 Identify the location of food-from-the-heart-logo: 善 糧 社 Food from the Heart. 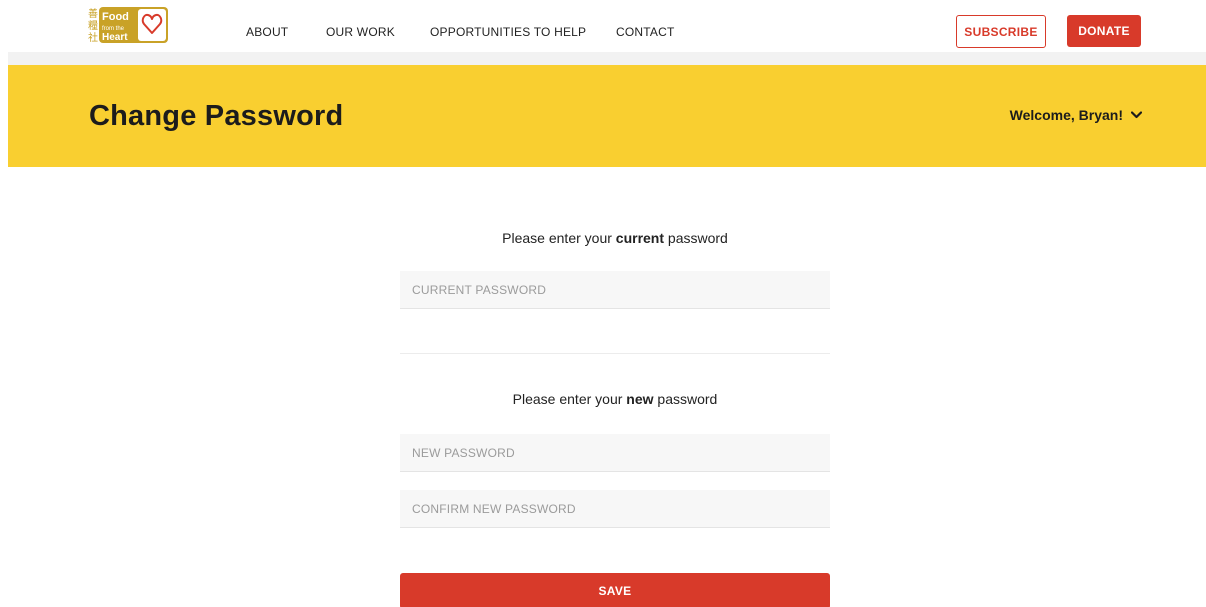
(129, 25).